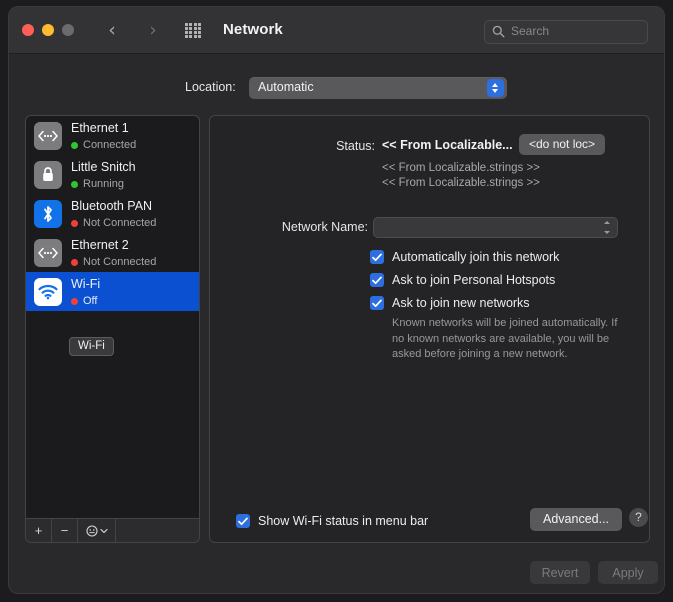 This screenshot has width=673, height=602. I want to click on lock-icon, so click(48, 174).